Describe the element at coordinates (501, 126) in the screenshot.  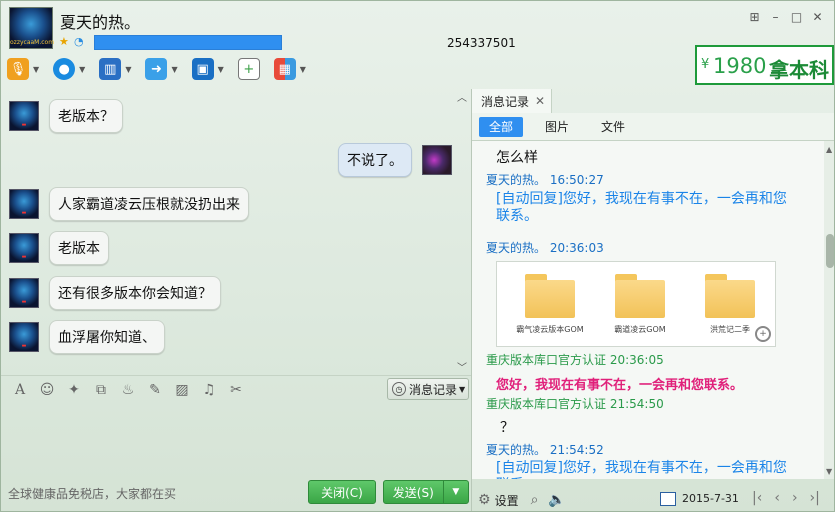
I see `filter-all: 全部` at that location.